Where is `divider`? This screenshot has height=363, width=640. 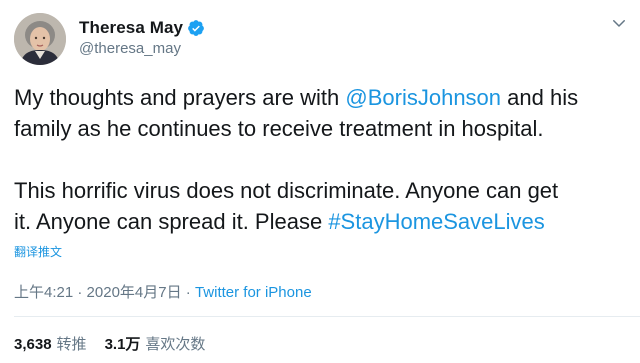
divider is located at coordinates (327, 316).